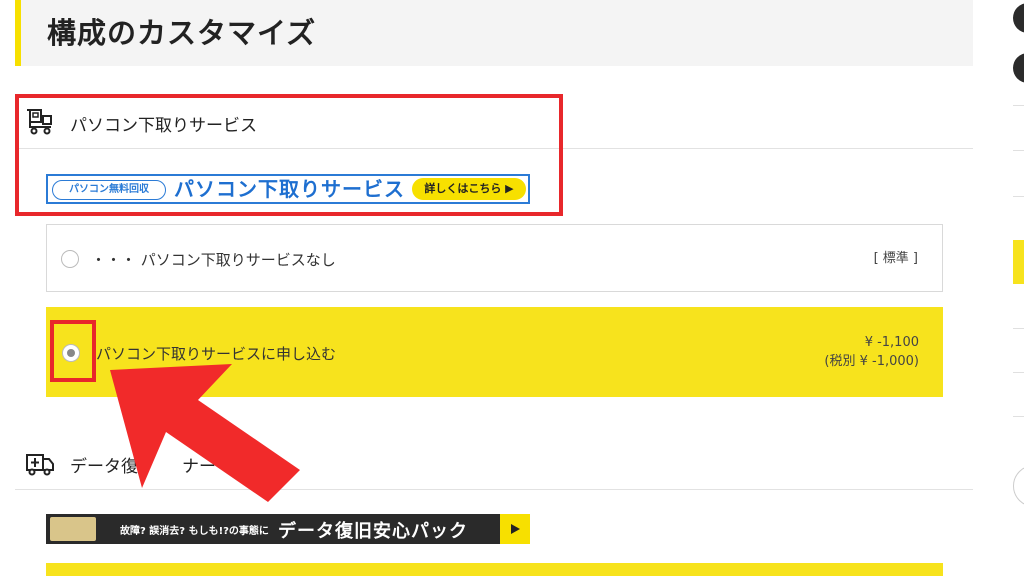 This screenshot has width=1024, height=576. I want to click on data-recovery-banner-title: データ復旧安心パック, so click(373, 531).